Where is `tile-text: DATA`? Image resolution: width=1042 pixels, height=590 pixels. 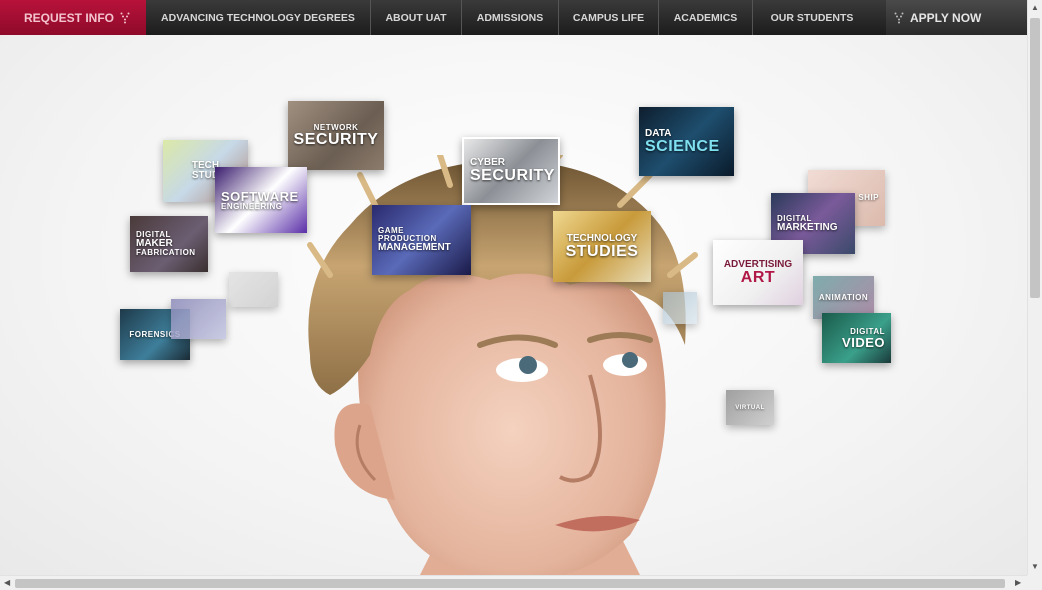 tile-text: DATA is located at coordinates (658, 133).